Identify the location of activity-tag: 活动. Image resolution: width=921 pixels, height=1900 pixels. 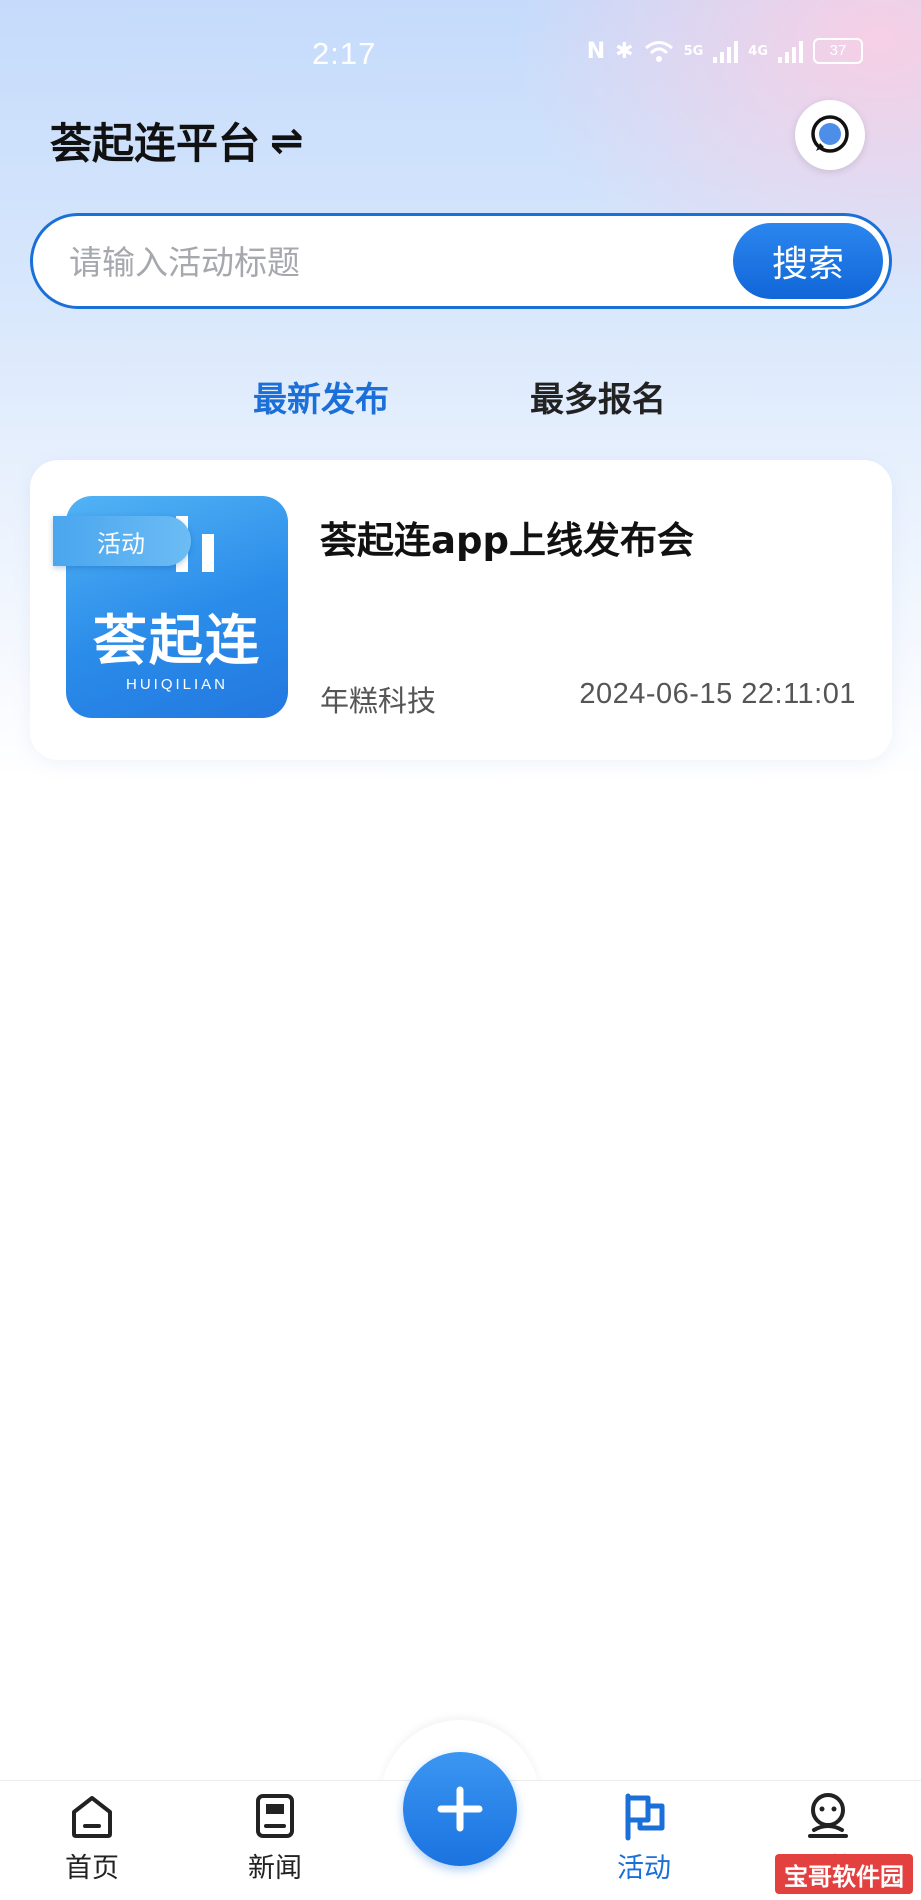
(122, 541).